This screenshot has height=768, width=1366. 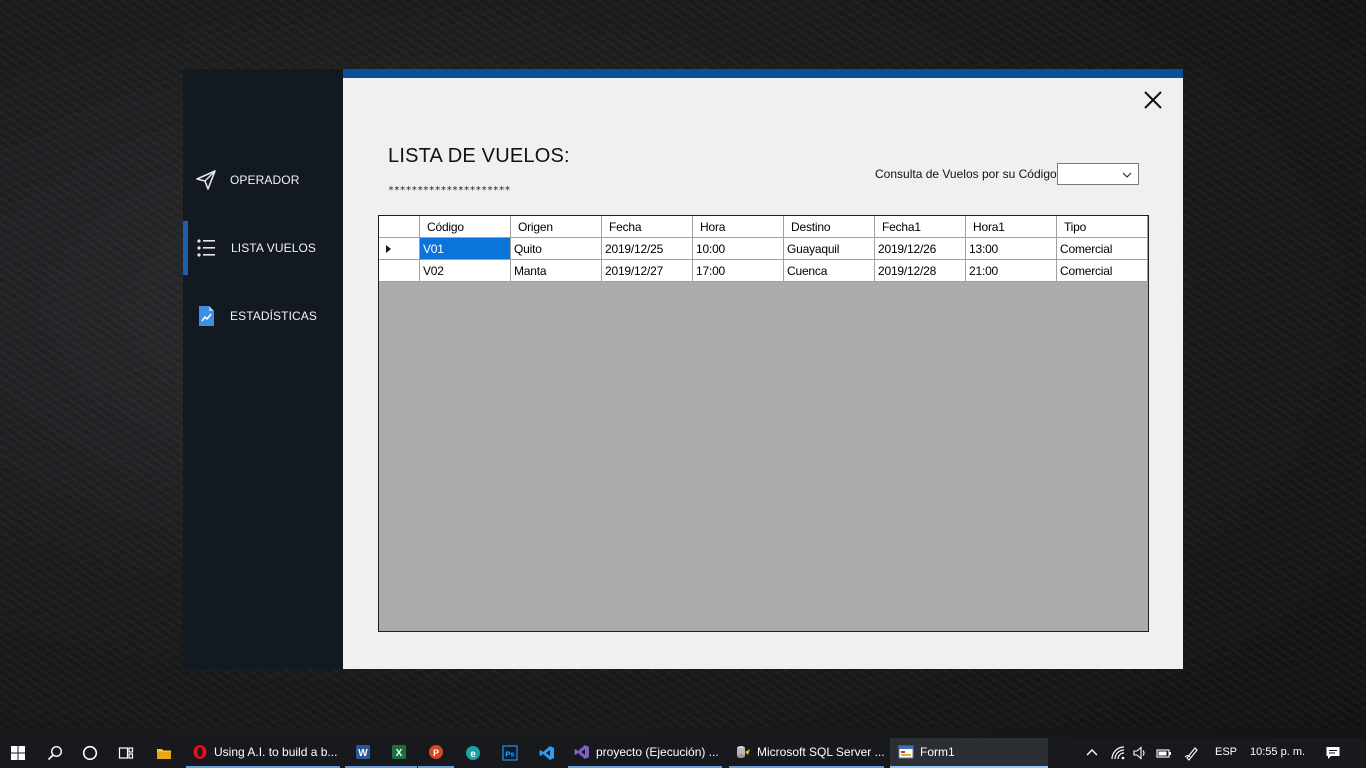 I want to click on table-cell: 21:00, so click(x=1011, y=271).